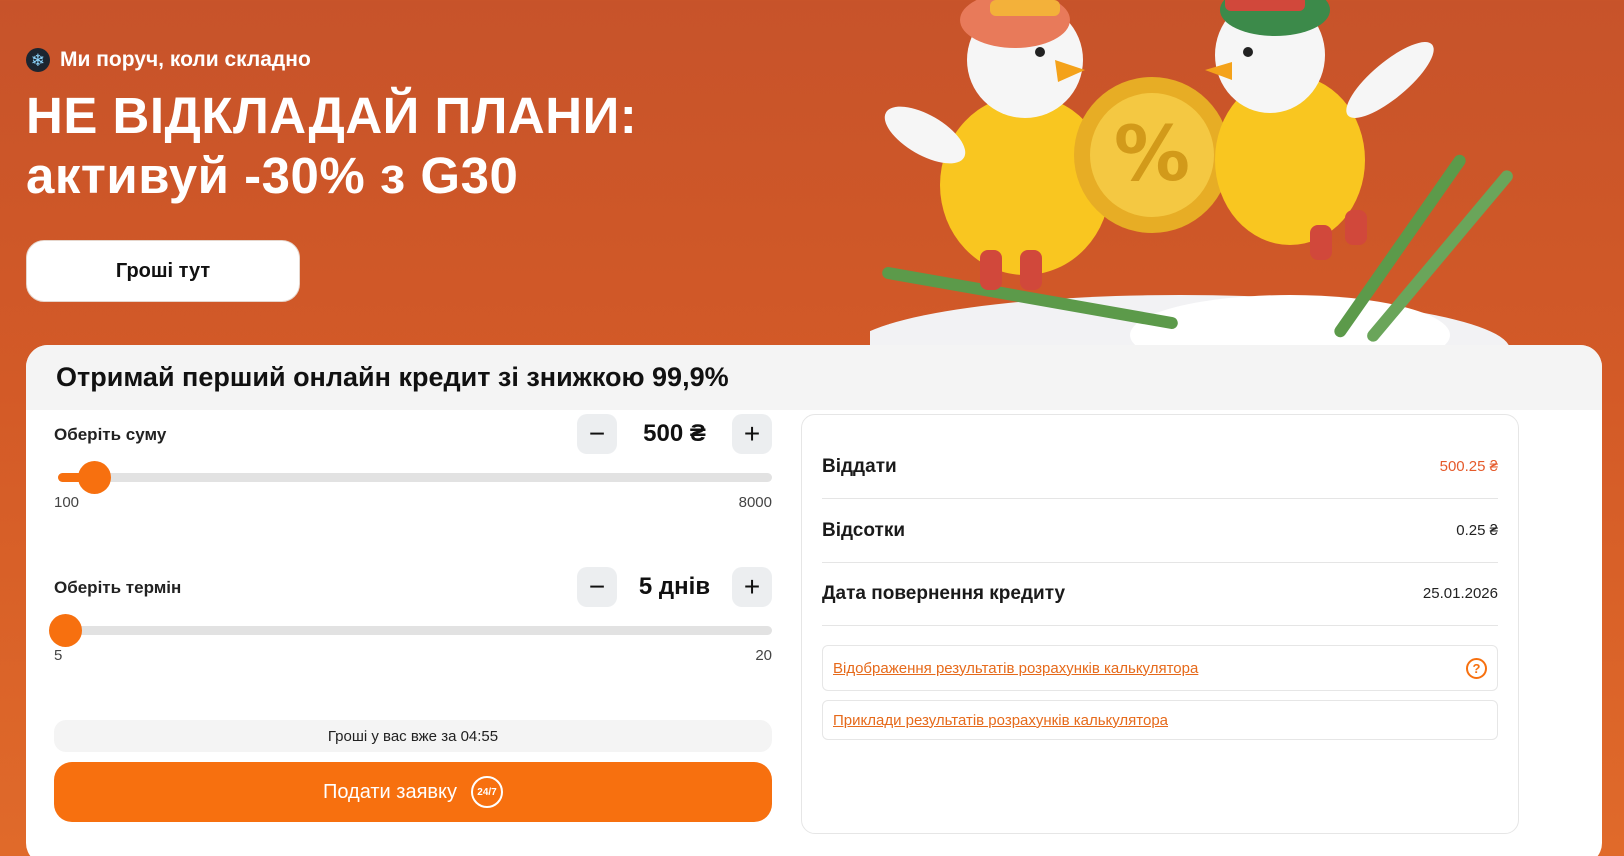 Image resolution: width=1624 pixels, height=856 pixels. Describe the element at coordinates (390, 791) in the screenshot. I see `apply-button-label: Подати заявку` at that location.